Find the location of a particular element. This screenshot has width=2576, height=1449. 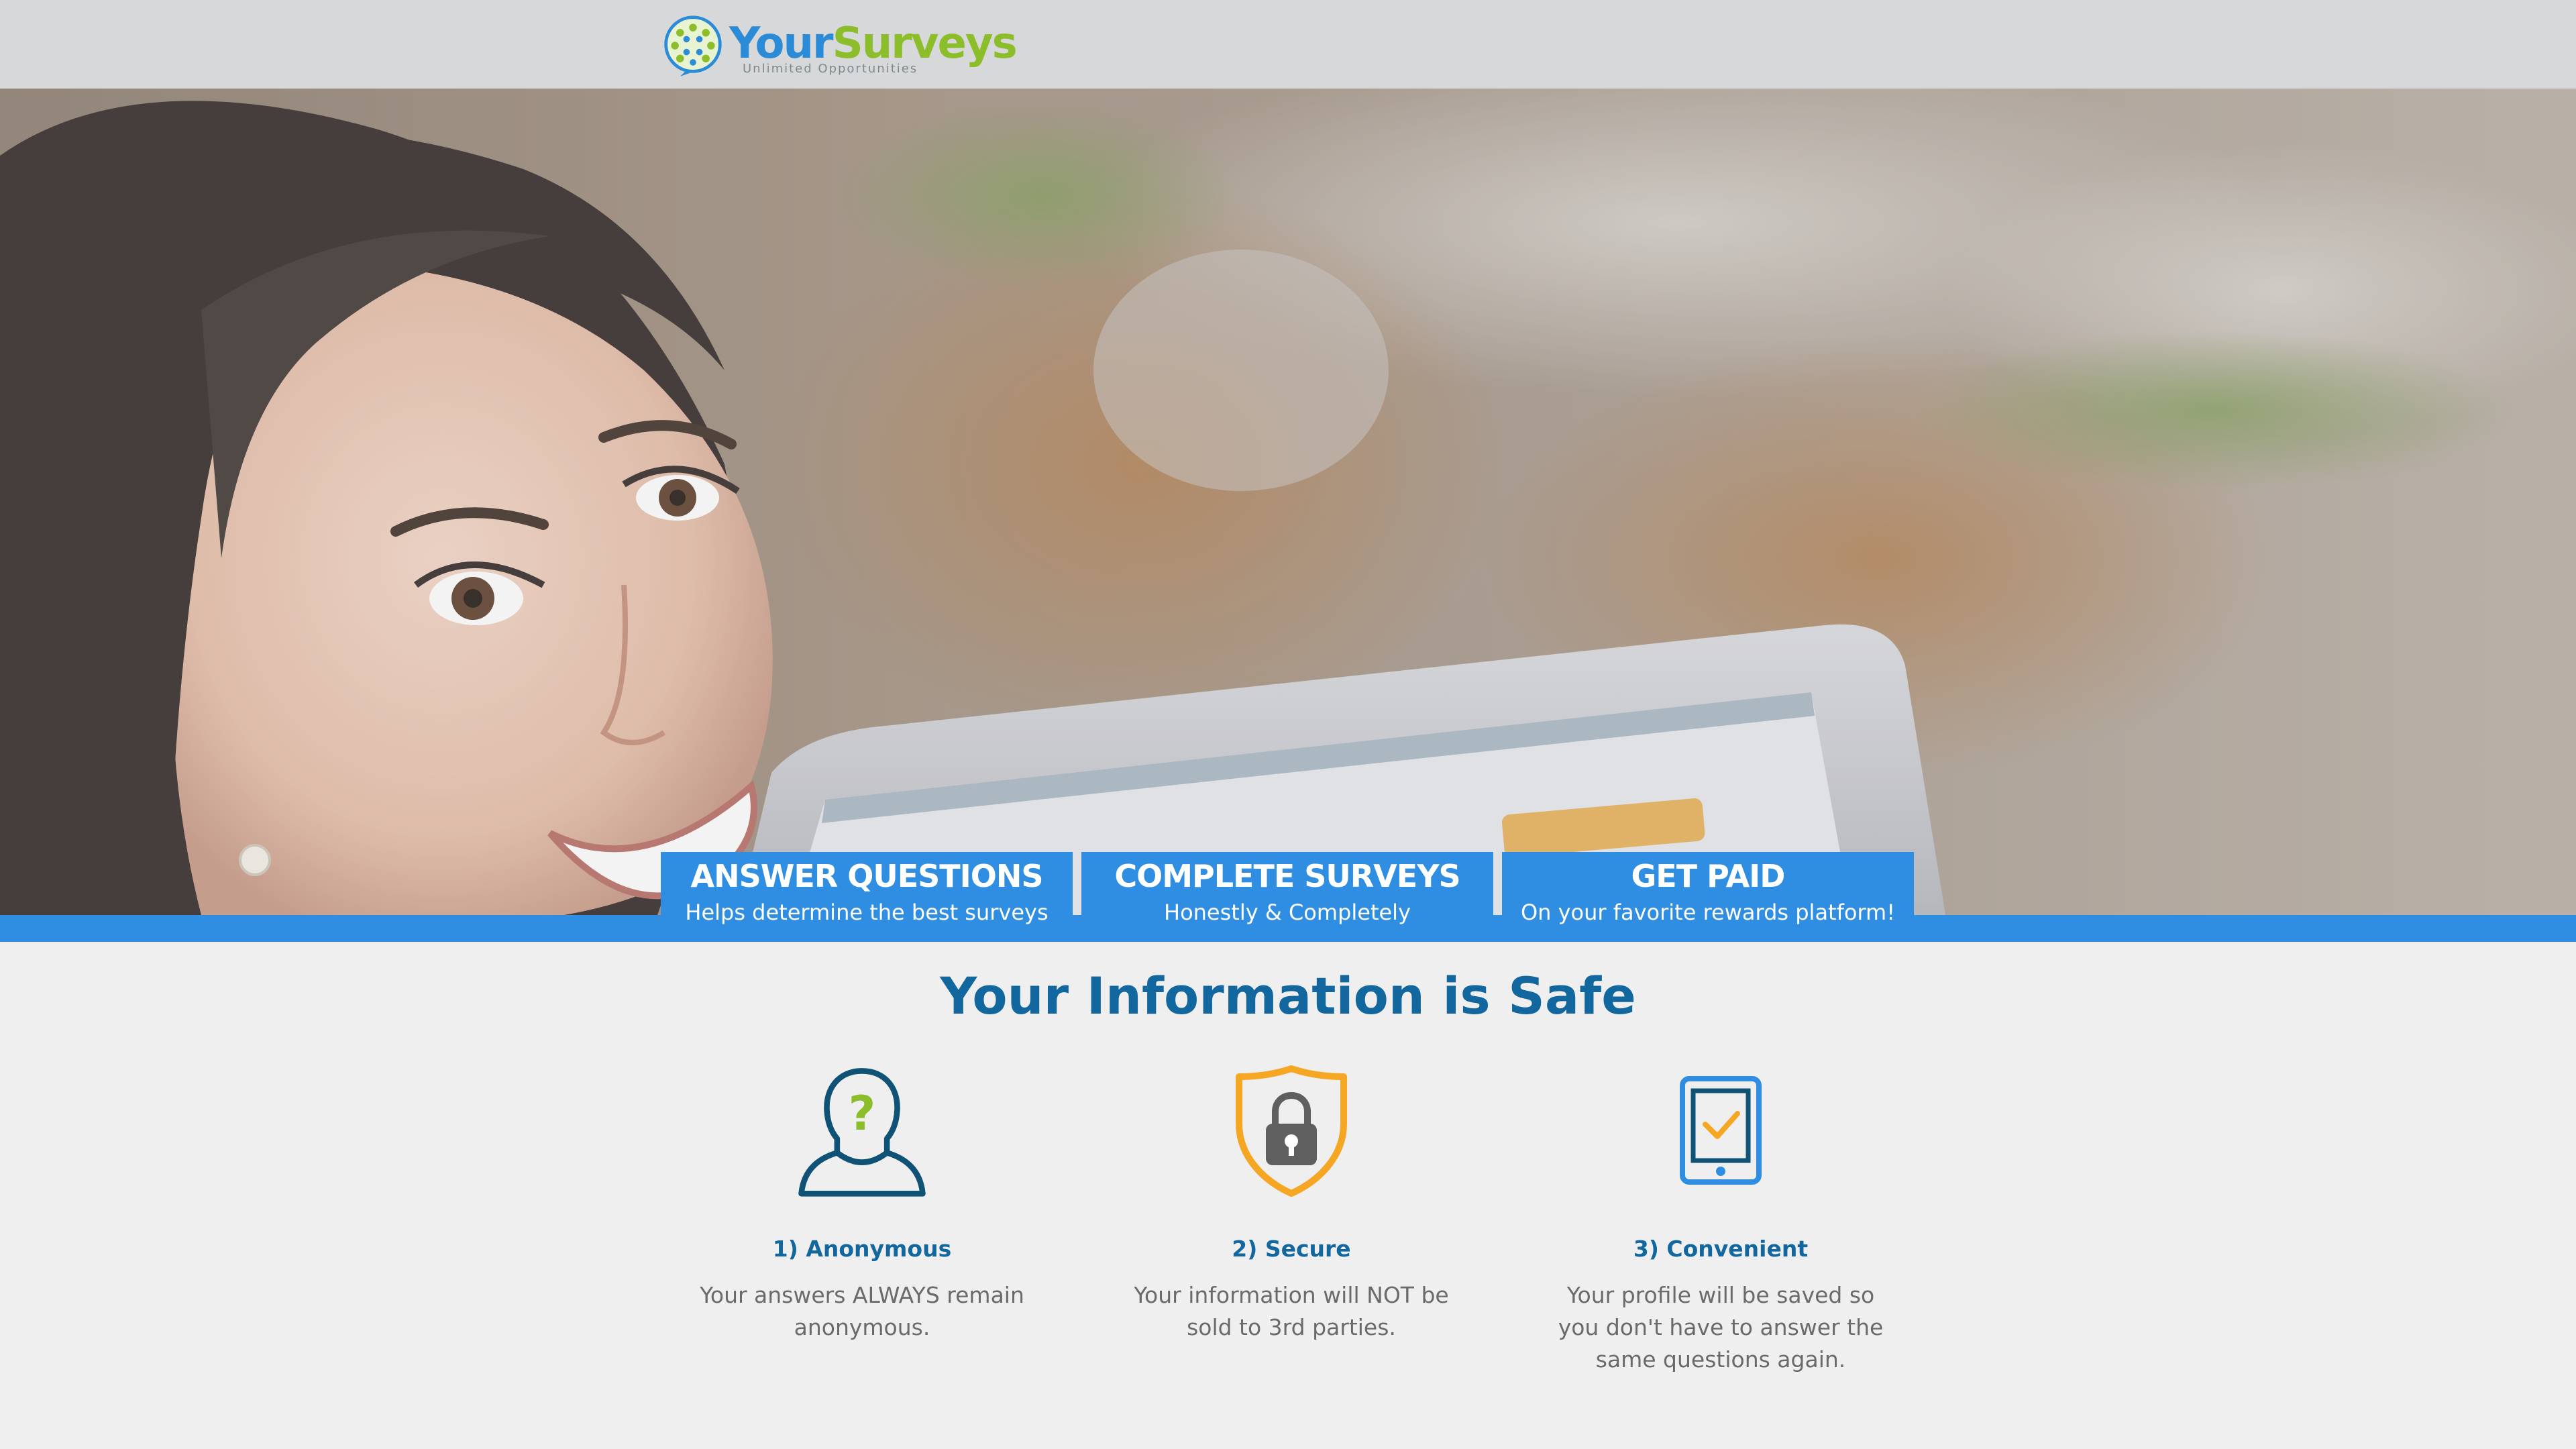

step-title: GET PAID is located at coordinates (1708, 876).